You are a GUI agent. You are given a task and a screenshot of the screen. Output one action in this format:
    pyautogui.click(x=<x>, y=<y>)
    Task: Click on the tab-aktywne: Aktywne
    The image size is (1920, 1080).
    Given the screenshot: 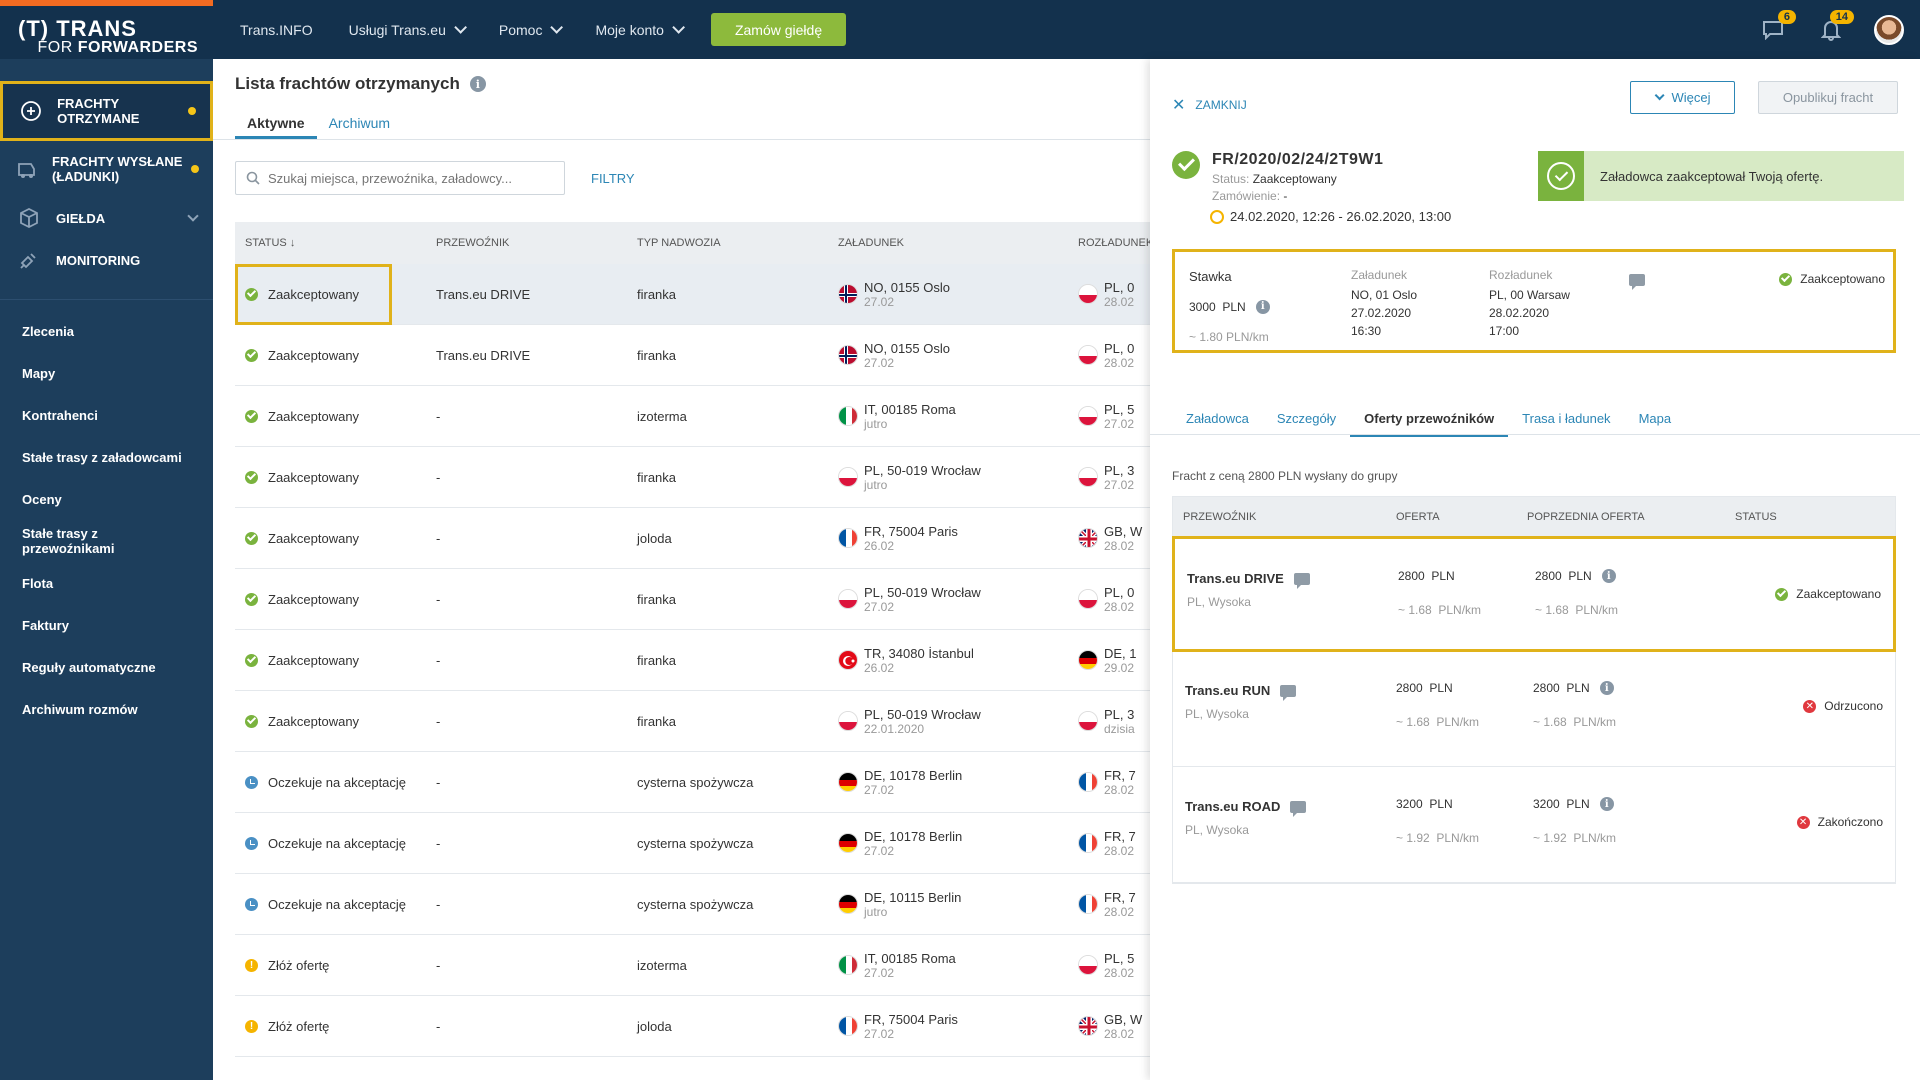 What is the action you would take?
    pyautogui.click(x=276, y=123)
    